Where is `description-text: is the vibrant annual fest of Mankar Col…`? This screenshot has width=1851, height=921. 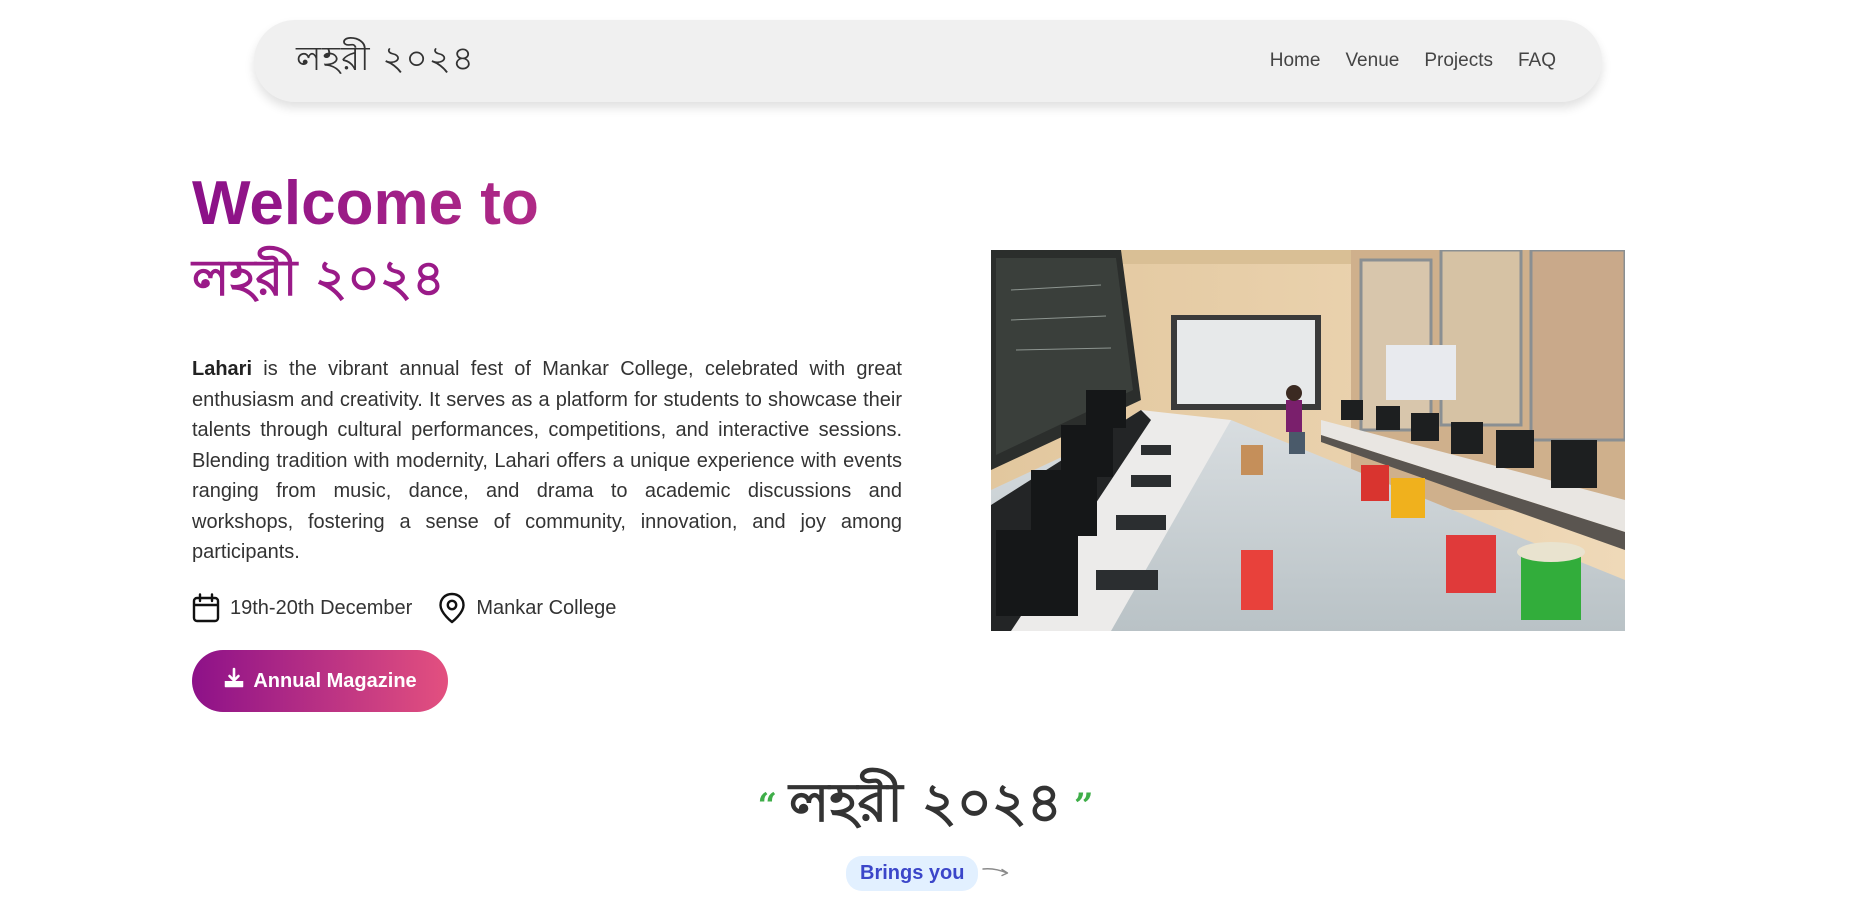
description-text: is the vibrant annual fest of Mankar Col… is located at coordinates (547, 460).